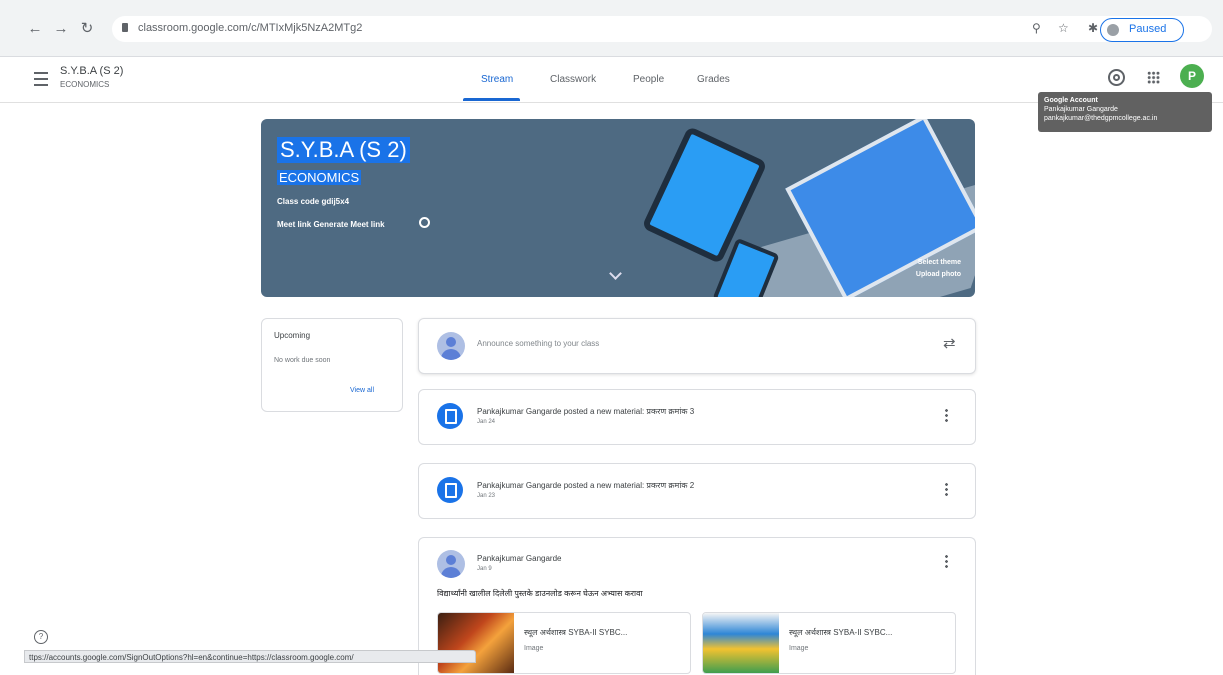  Describe the element at coordinates (292, 335) in the screenshot. I see `upcoming-title: Upcoming` at that location.